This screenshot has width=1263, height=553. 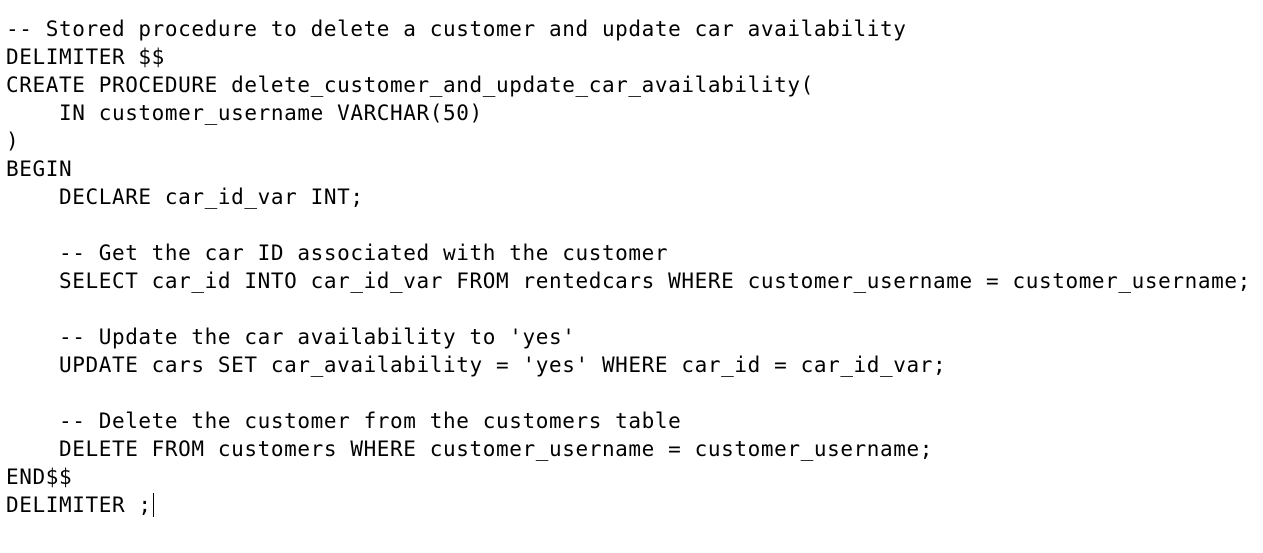 What do you see at coordinates (79, 505) in the screenshot?
I see `code-line-delimiter-reset-text: DELIMITER ;` at bounding box center [79, 505].